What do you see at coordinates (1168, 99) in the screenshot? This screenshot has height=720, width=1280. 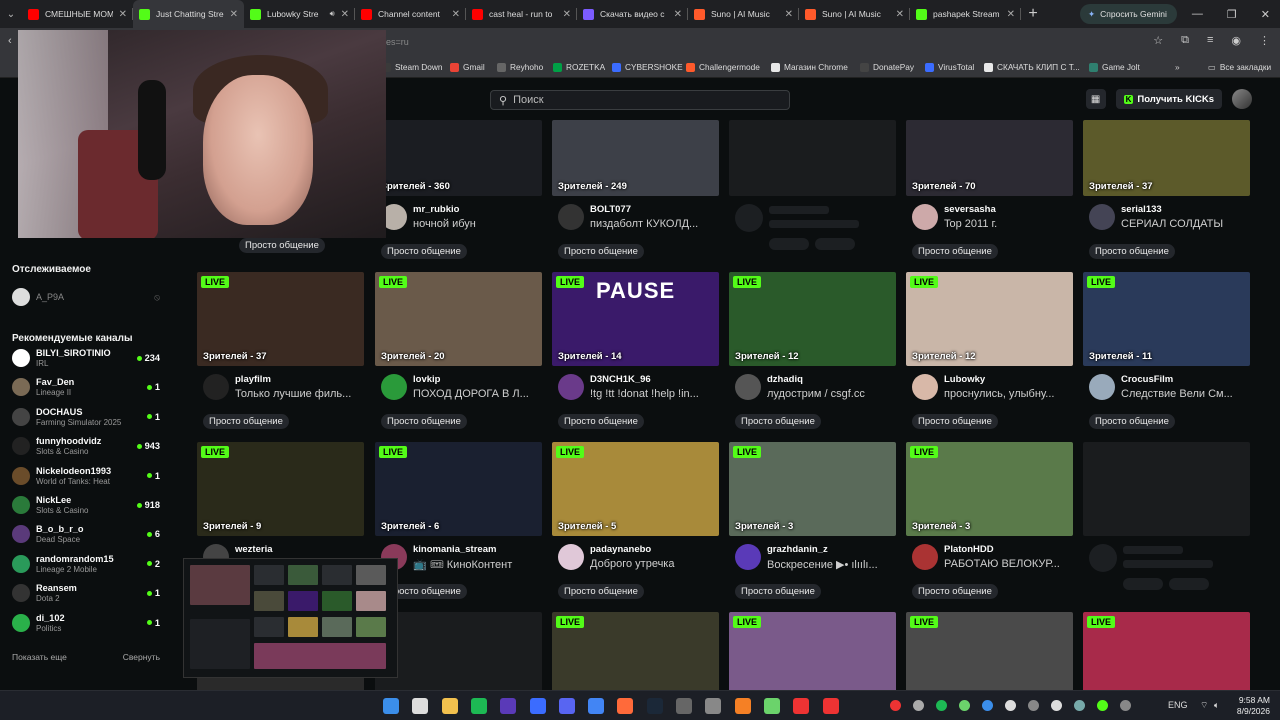 I see `get-kicks-button: K Получить KICKs` at bounding box center [1168, 99].